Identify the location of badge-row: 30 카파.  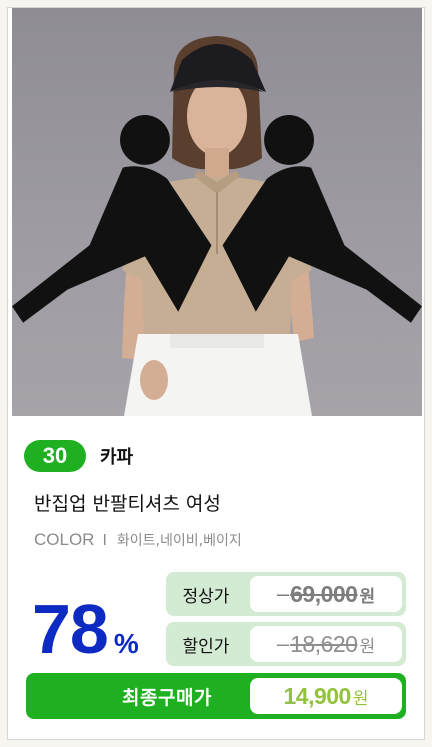
(78, 456).